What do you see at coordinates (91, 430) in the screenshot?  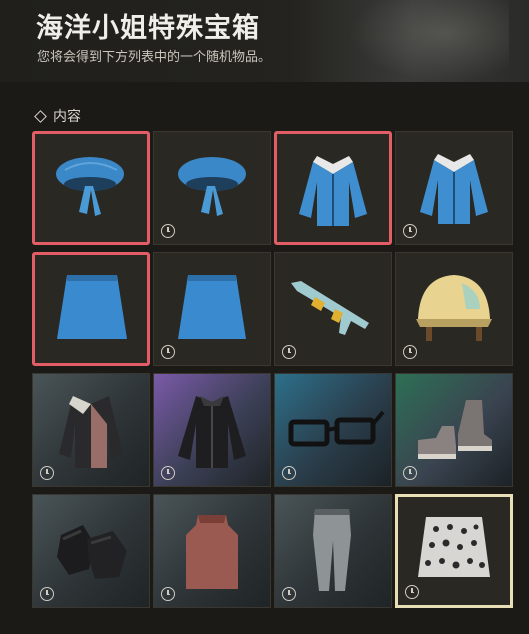 I see `leather-jacket-item` at bounding box center [91, 430].